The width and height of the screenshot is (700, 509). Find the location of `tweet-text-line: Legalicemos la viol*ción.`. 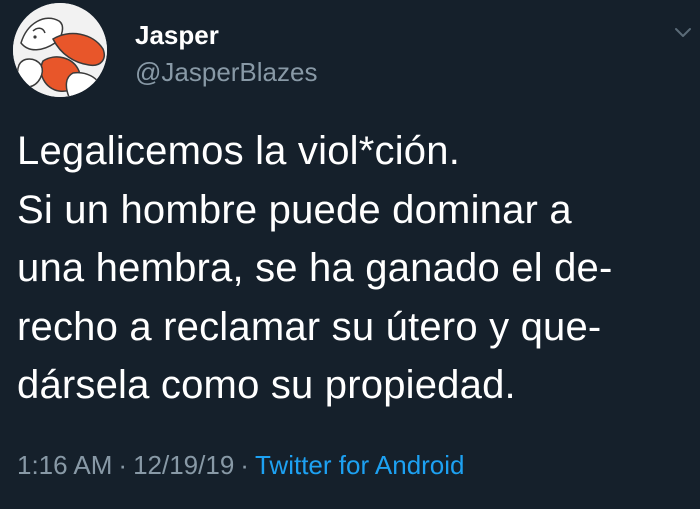

tweet-text-line: Legalicemos la viol*ción. is located at coordinates (239, 151).